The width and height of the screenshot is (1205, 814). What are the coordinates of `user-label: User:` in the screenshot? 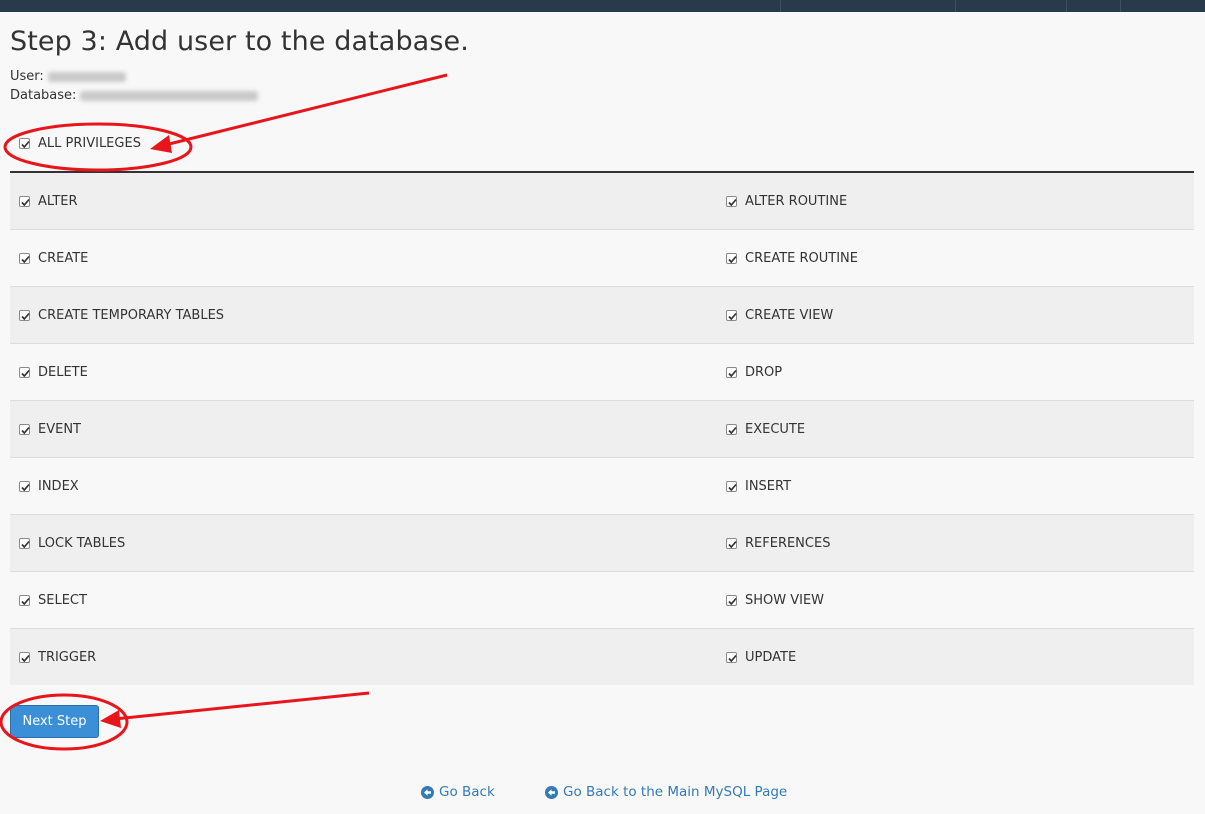 It's located at (27, 76).